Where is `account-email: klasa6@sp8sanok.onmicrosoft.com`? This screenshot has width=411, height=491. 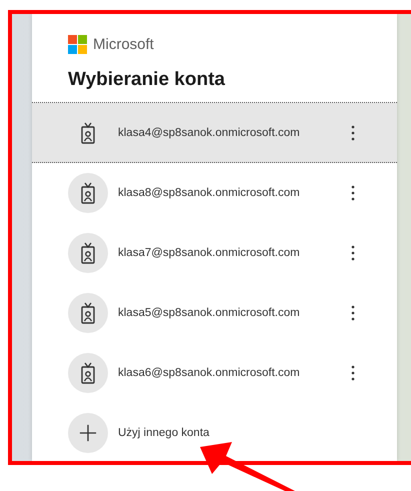 account-email: klasa6@sp8sanok.onmicrosoft.com is located at coordinates (209, 373).